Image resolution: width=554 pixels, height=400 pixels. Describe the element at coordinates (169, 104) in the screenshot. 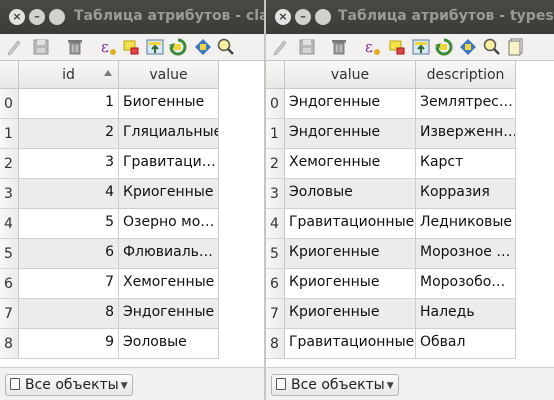

I see `table-cell: Биогенные` at that location.